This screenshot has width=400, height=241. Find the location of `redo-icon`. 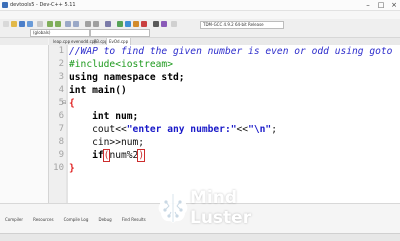

redo-icon is located at coordinates (58, 24).